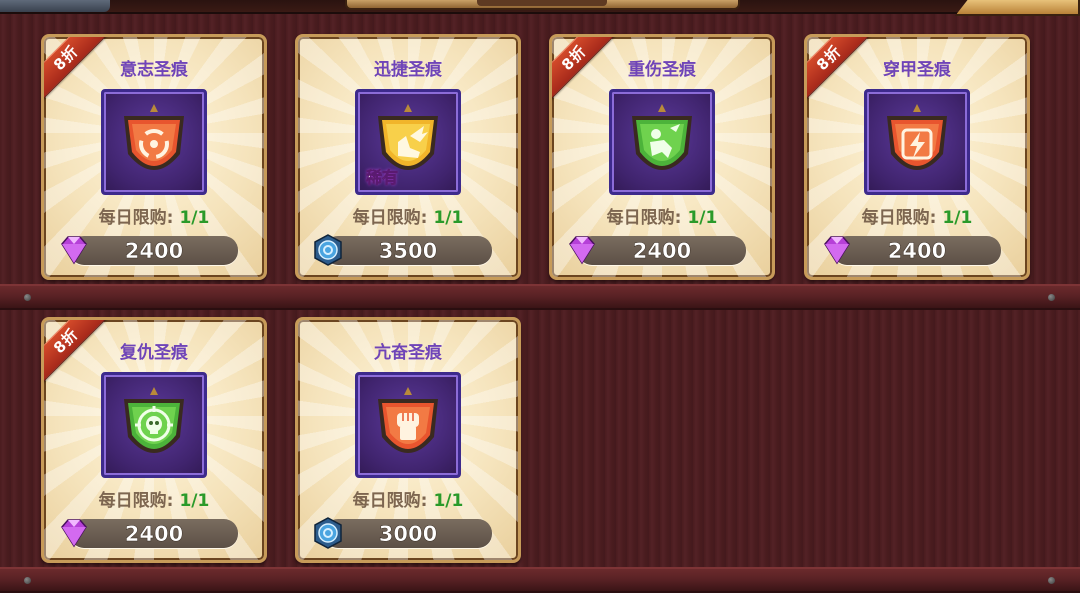 Image resolution: width=1080 pixels, height=593 pixels. I want to click on item-name: 亢奋圣痕, so click(408, 353).